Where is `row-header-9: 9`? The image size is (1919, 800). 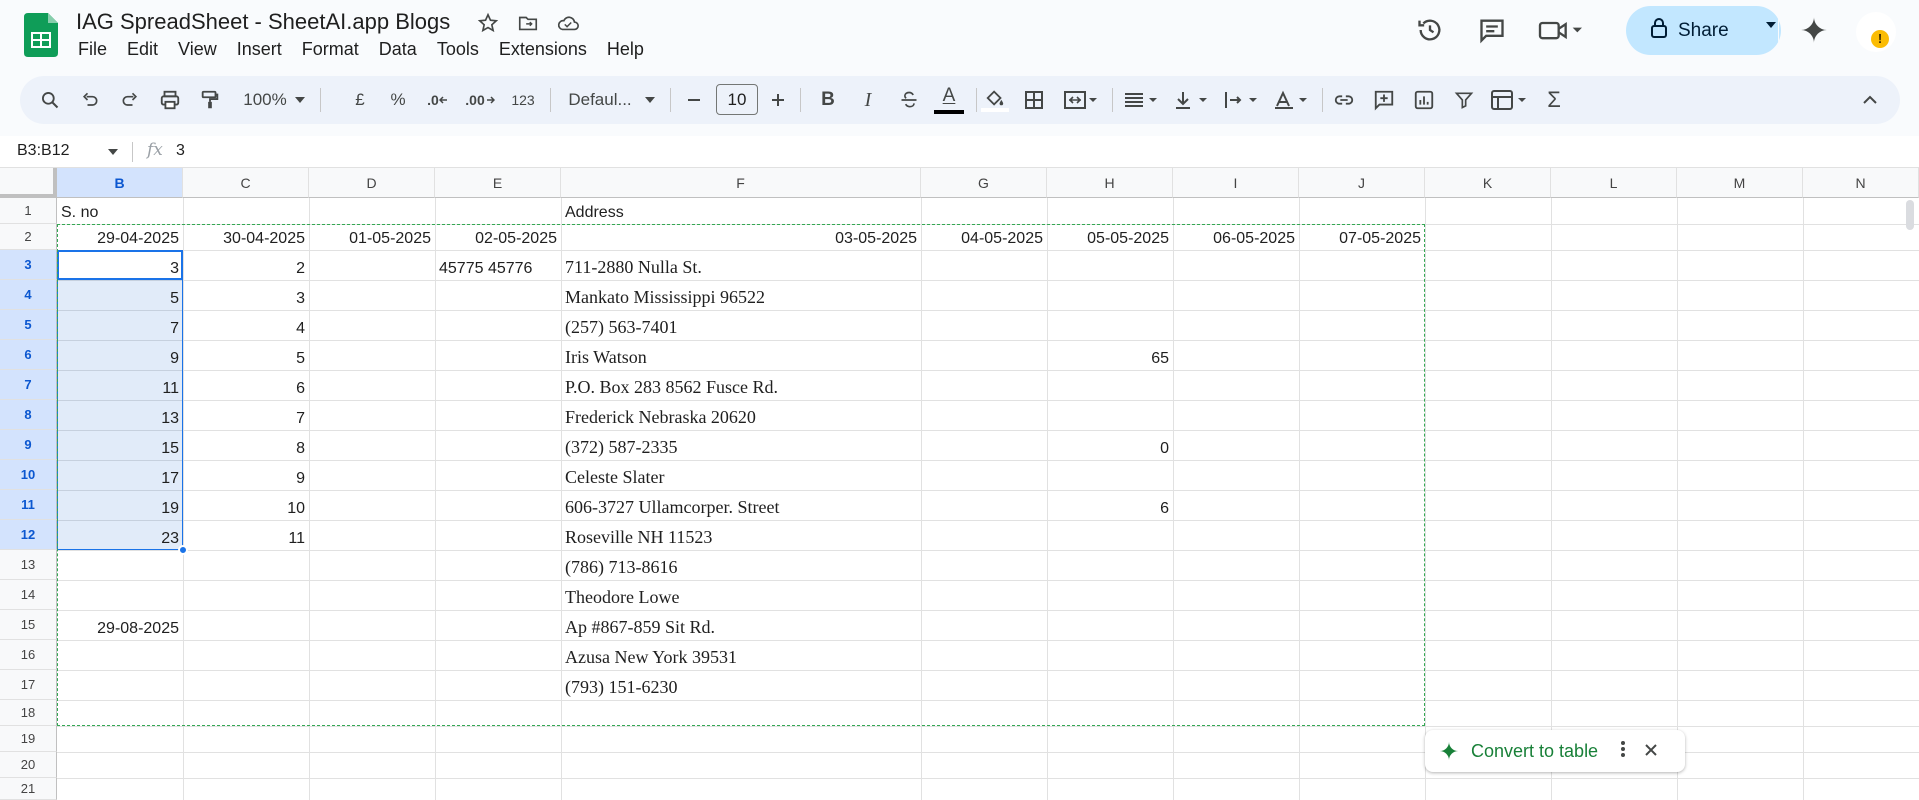 row-header-9: 9 is located at coordinates (28, 445).